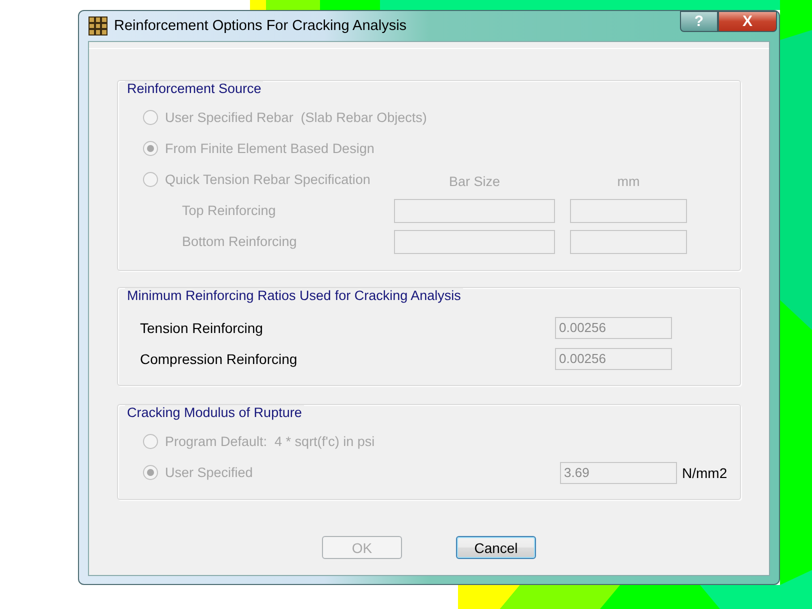  What do you see at coordinates (699, 21) in the screenshot?
I see `help-button: ?` at bounding box center [699, 21].